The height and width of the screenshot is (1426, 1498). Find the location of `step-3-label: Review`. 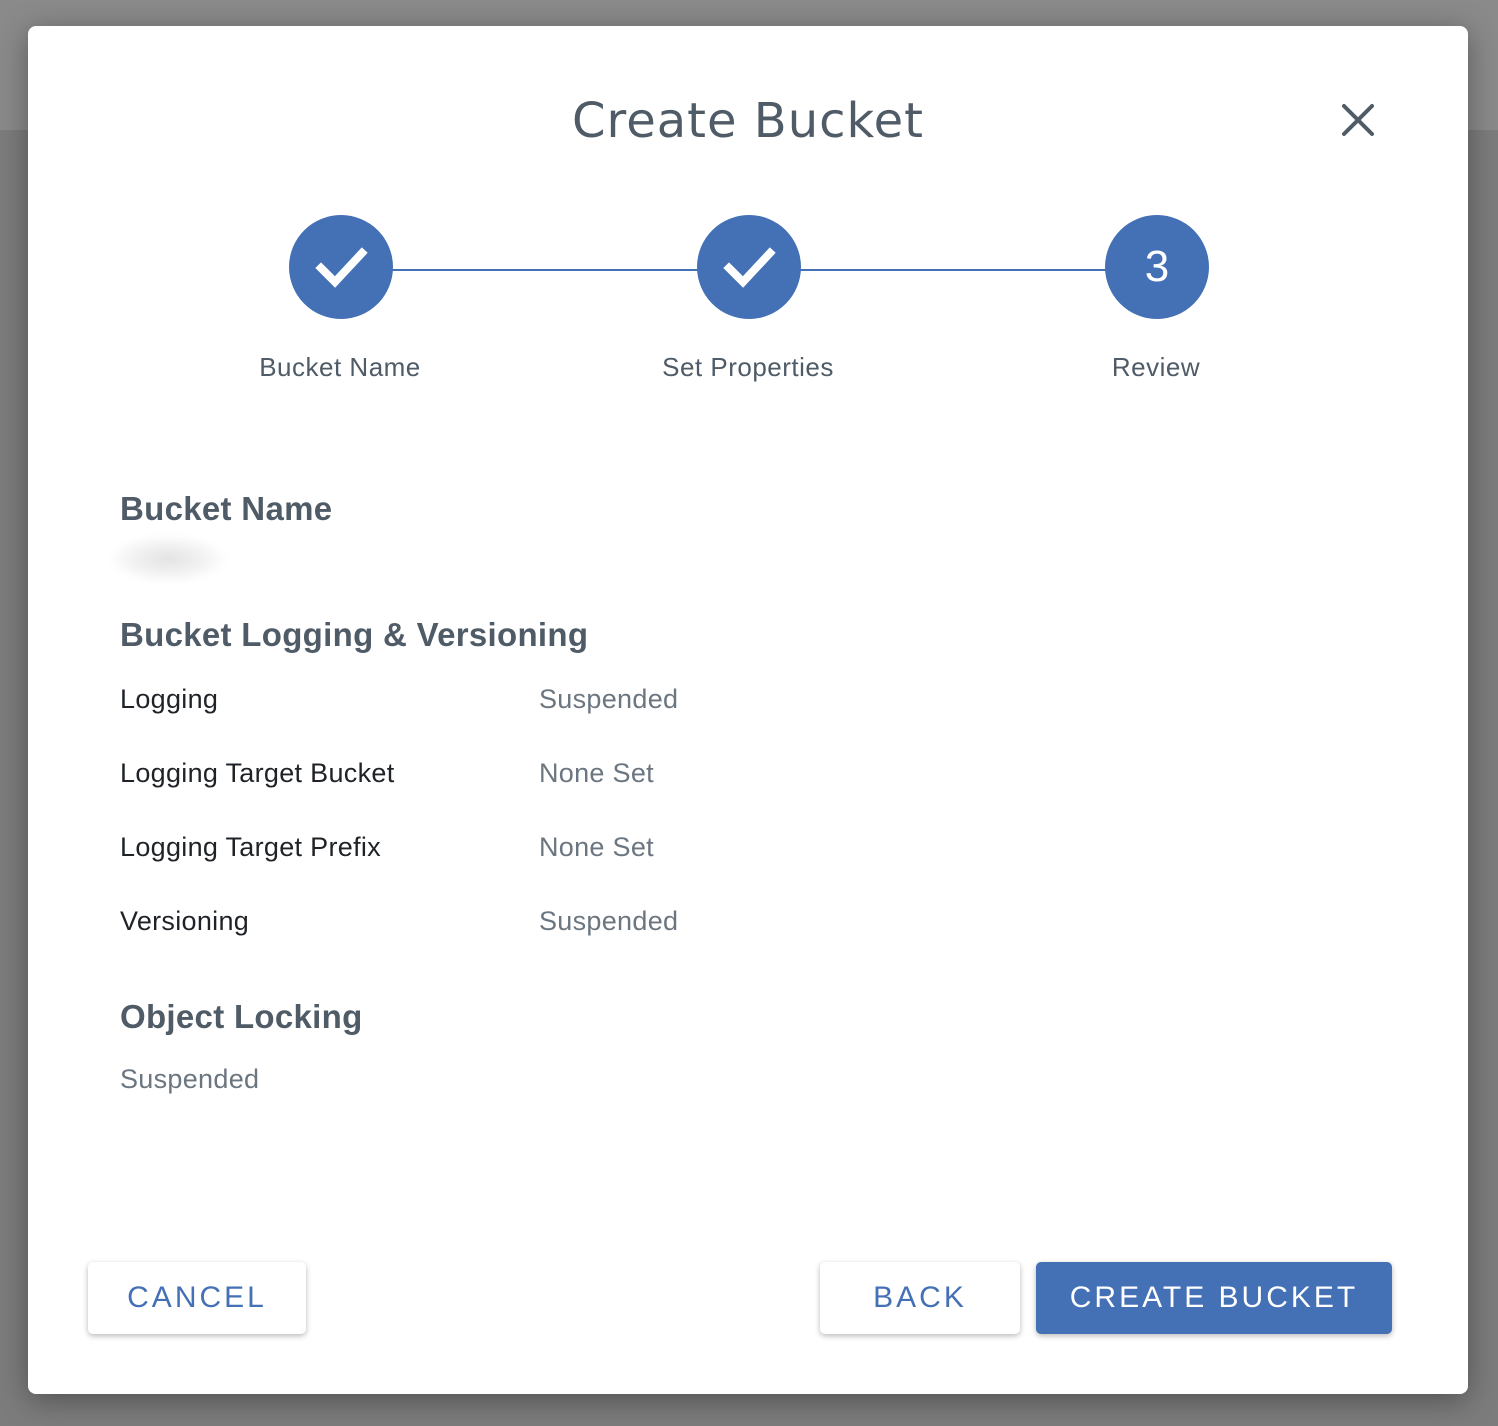

step-3-label: Review is located at coordinates (1156, 367).